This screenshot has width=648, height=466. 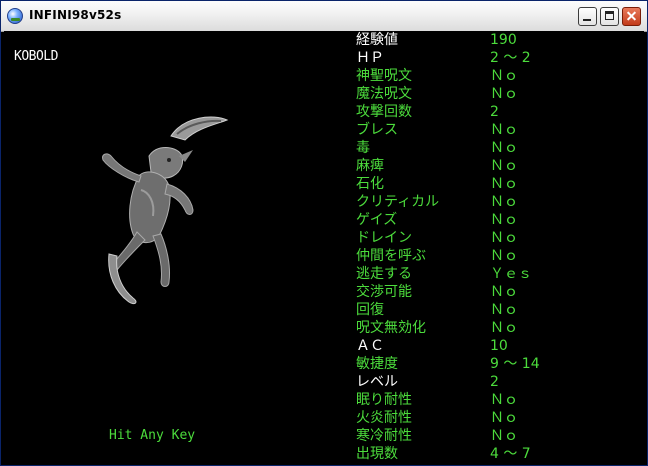 I want to click on stat-label: 攻撃回数, so click(x=384, y=112).